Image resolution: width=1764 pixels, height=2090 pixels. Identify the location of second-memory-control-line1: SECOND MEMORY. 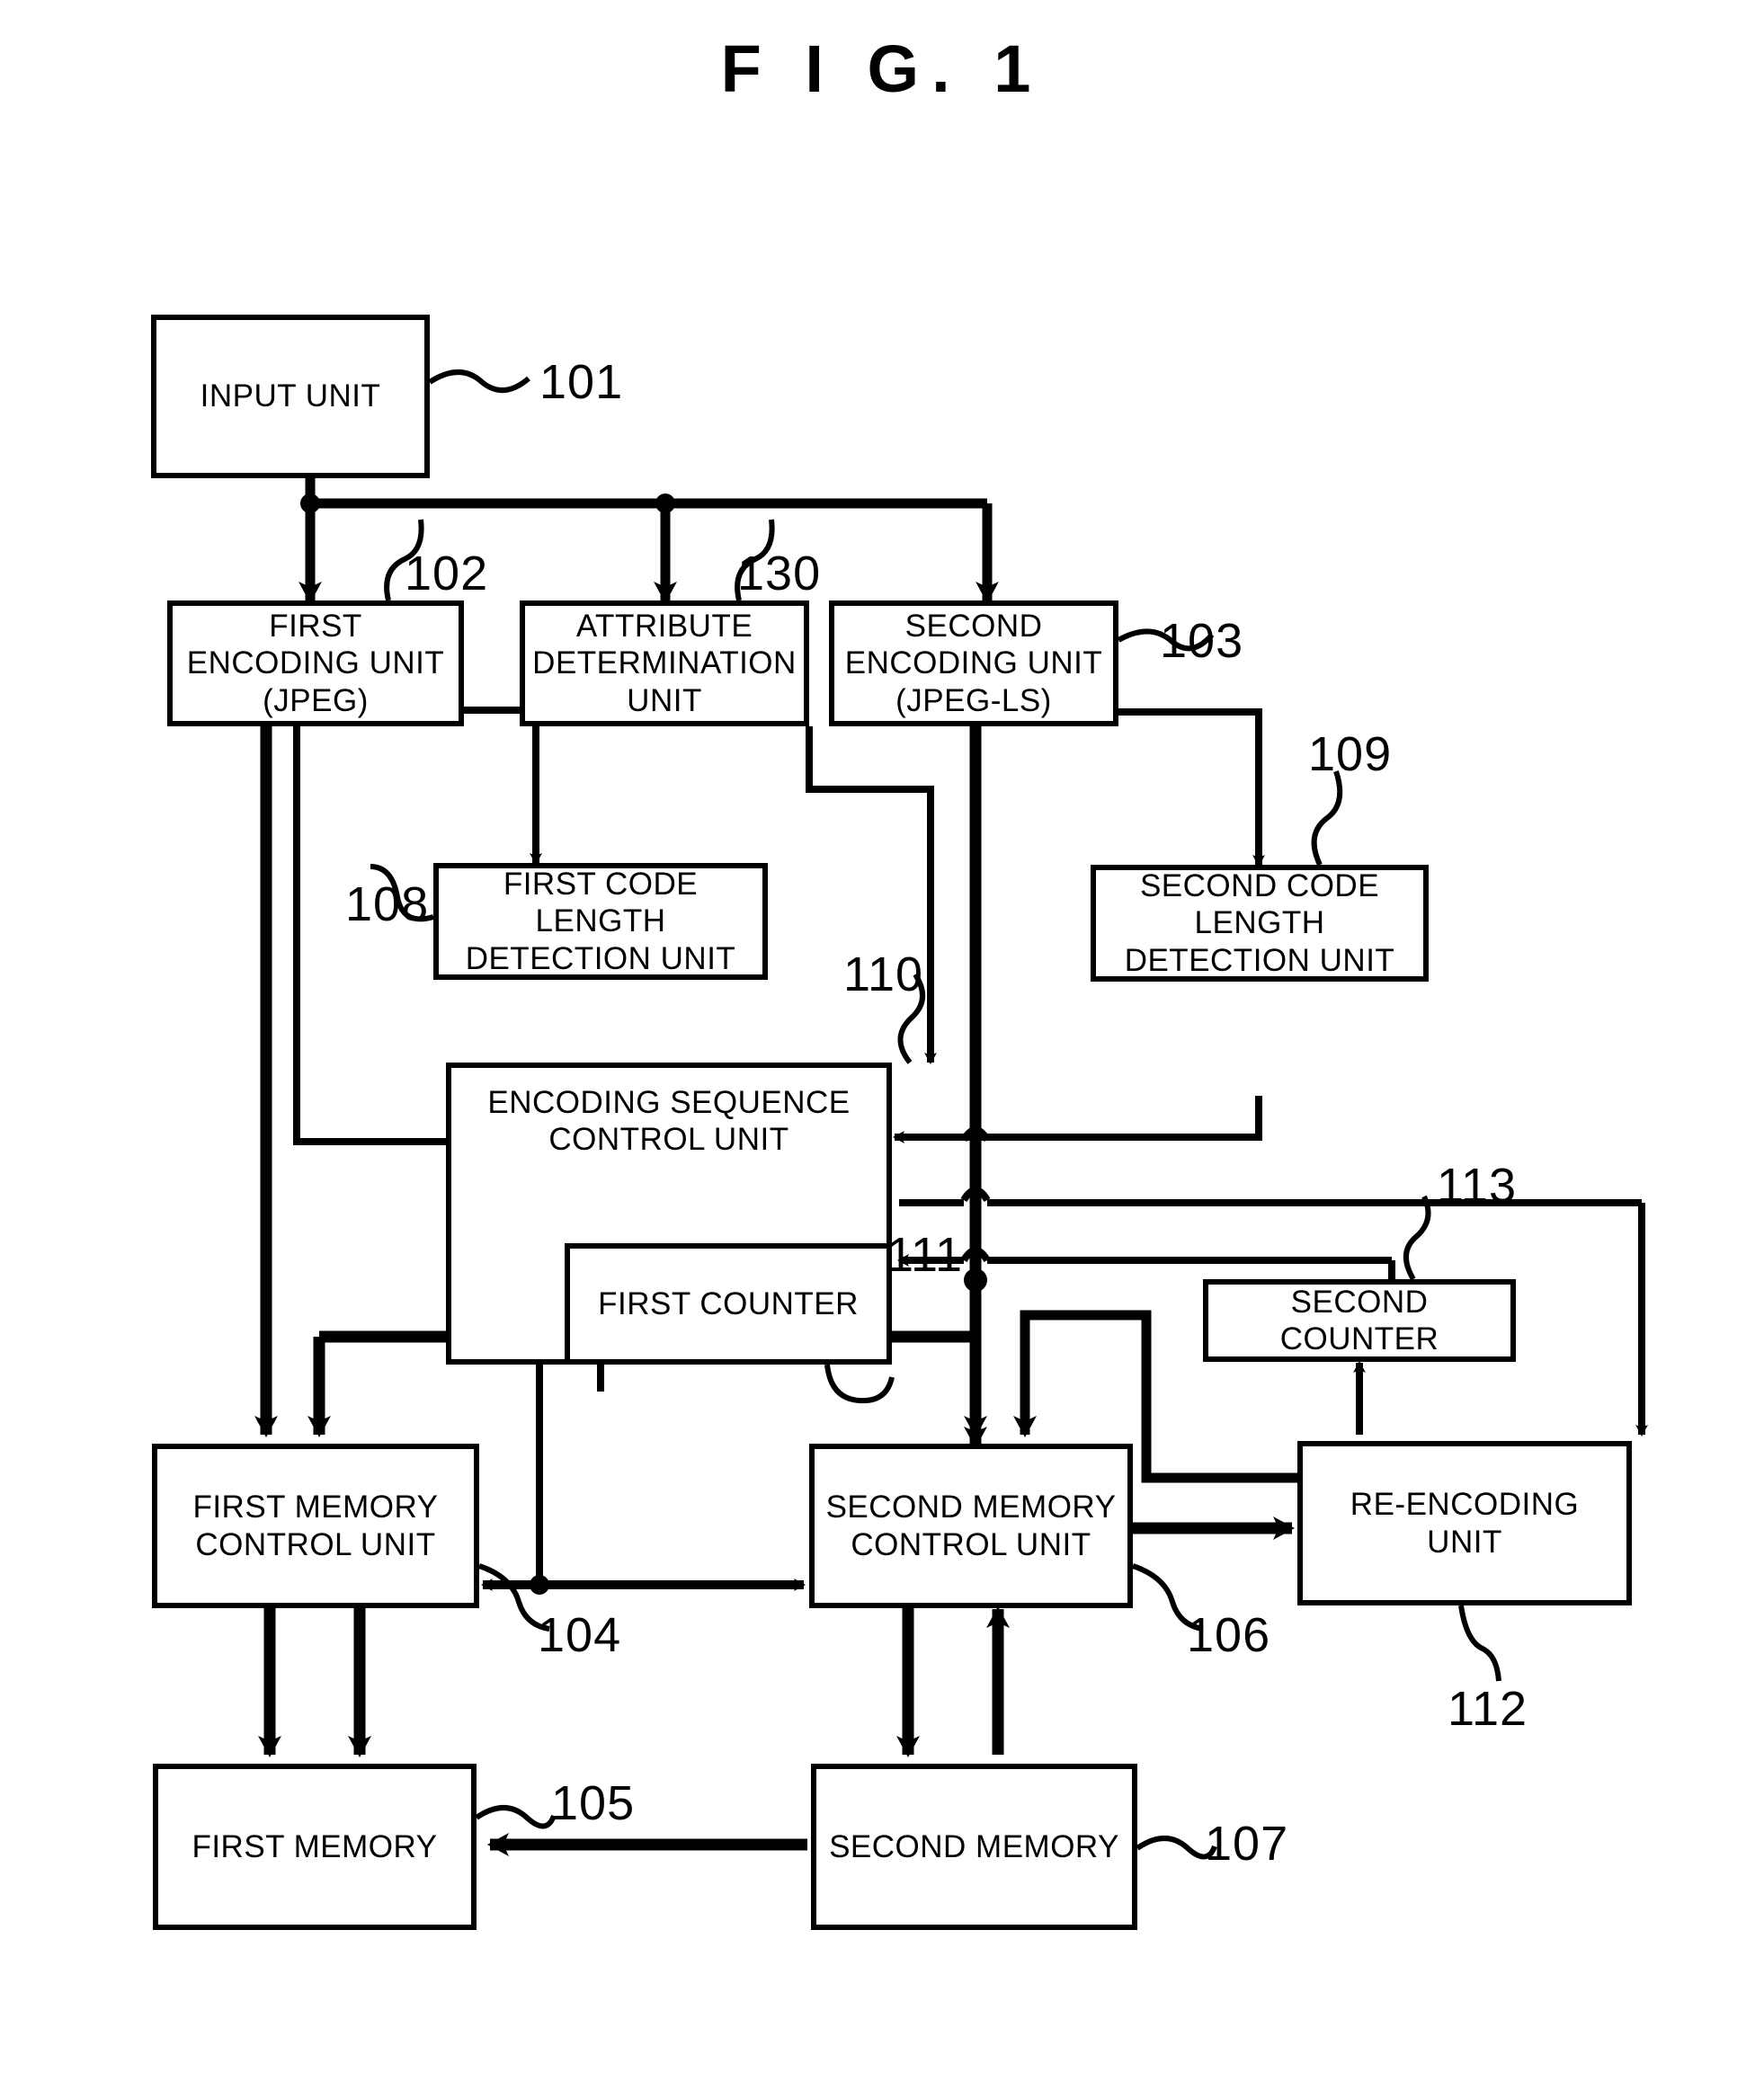
(971, 1507).